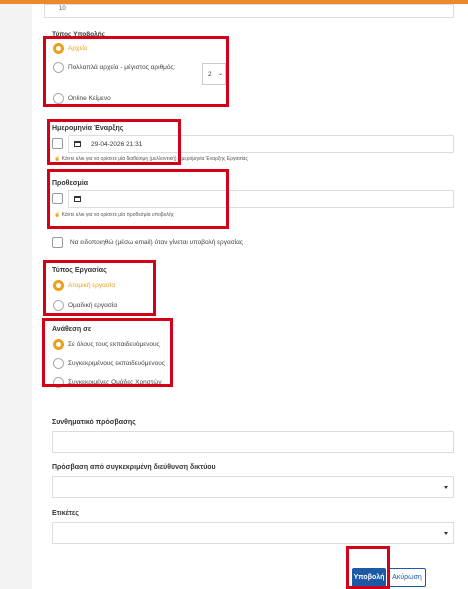  Describe the element at coordinates (407, 577) in the screenshot. I see `cancel-button: Ακύρωση` at that location.